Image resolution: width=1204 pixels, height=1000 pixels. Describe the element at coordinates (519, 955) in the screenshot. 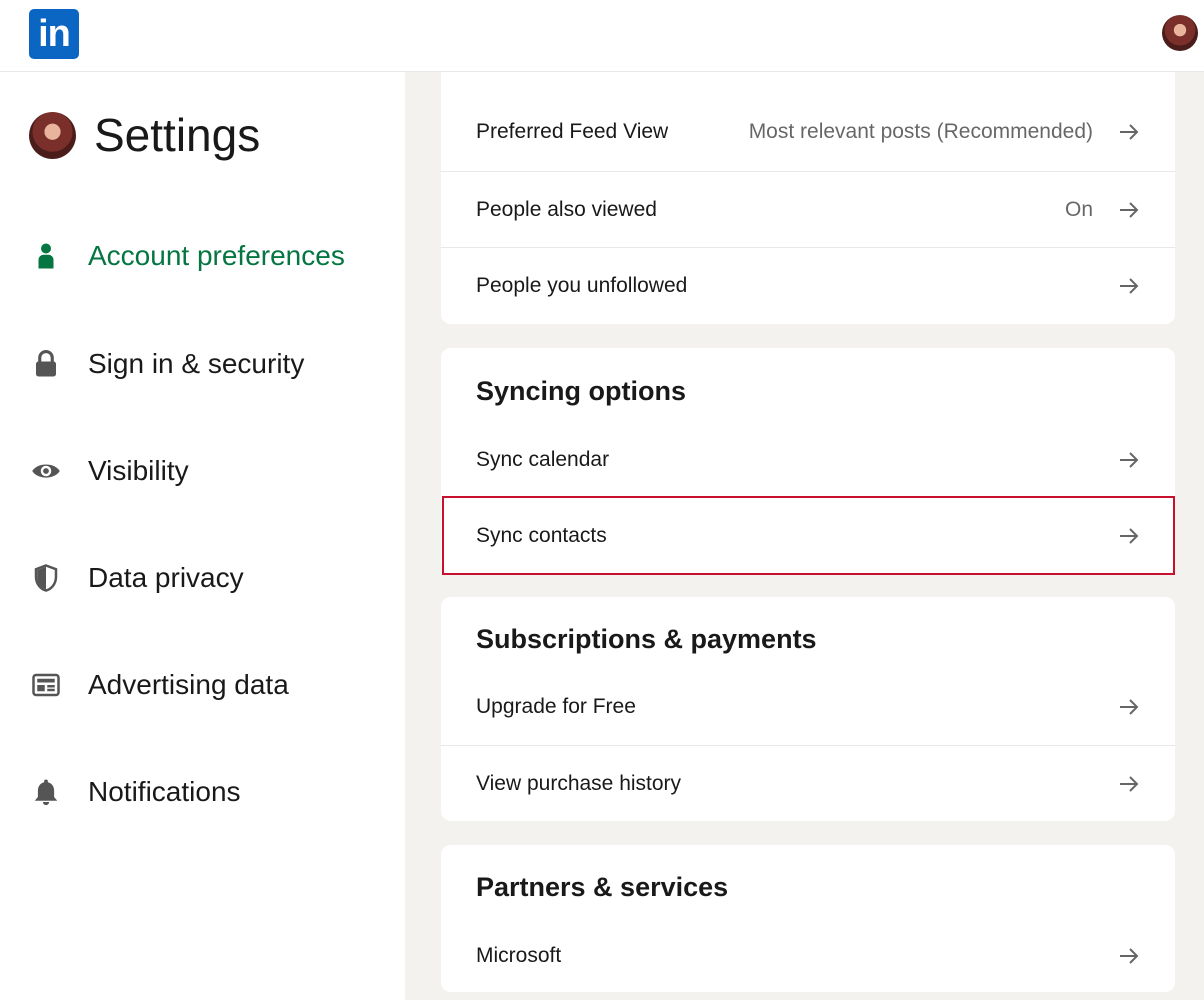

I see `setting-label: Microsoft` at that location.